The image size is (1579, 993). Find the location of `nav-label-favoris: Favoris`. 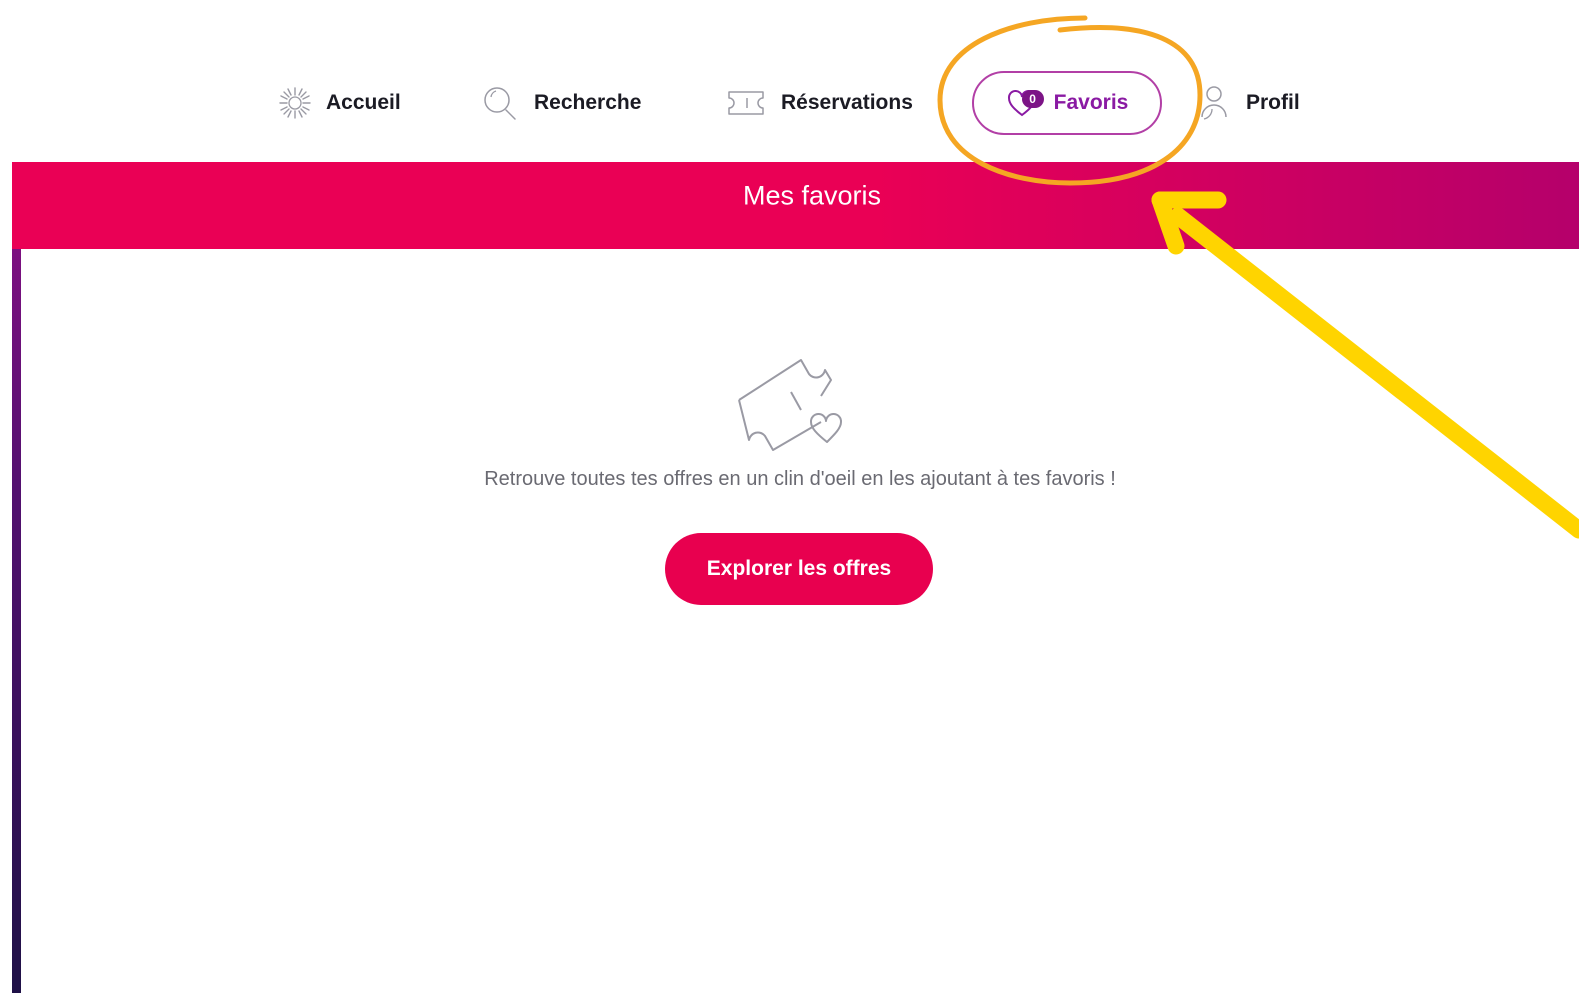

nav-label-favoris: Favoris is located at coordinates (1091, 102).